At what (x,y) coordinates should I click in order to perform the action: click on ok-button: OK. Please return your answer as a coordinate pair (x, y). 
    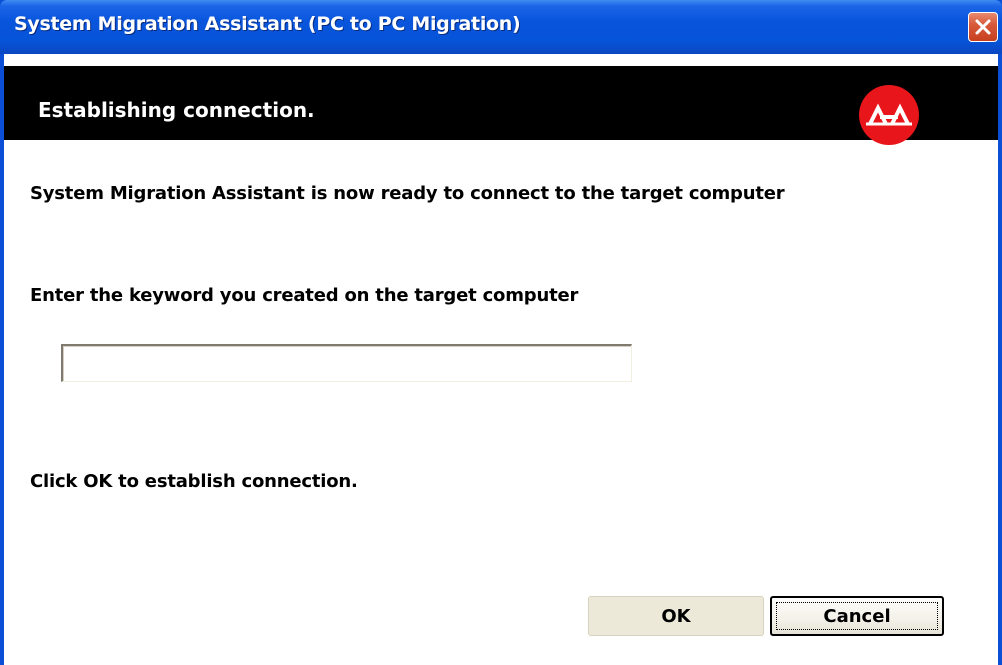
    Looking at the image, I should click on (676, 616).